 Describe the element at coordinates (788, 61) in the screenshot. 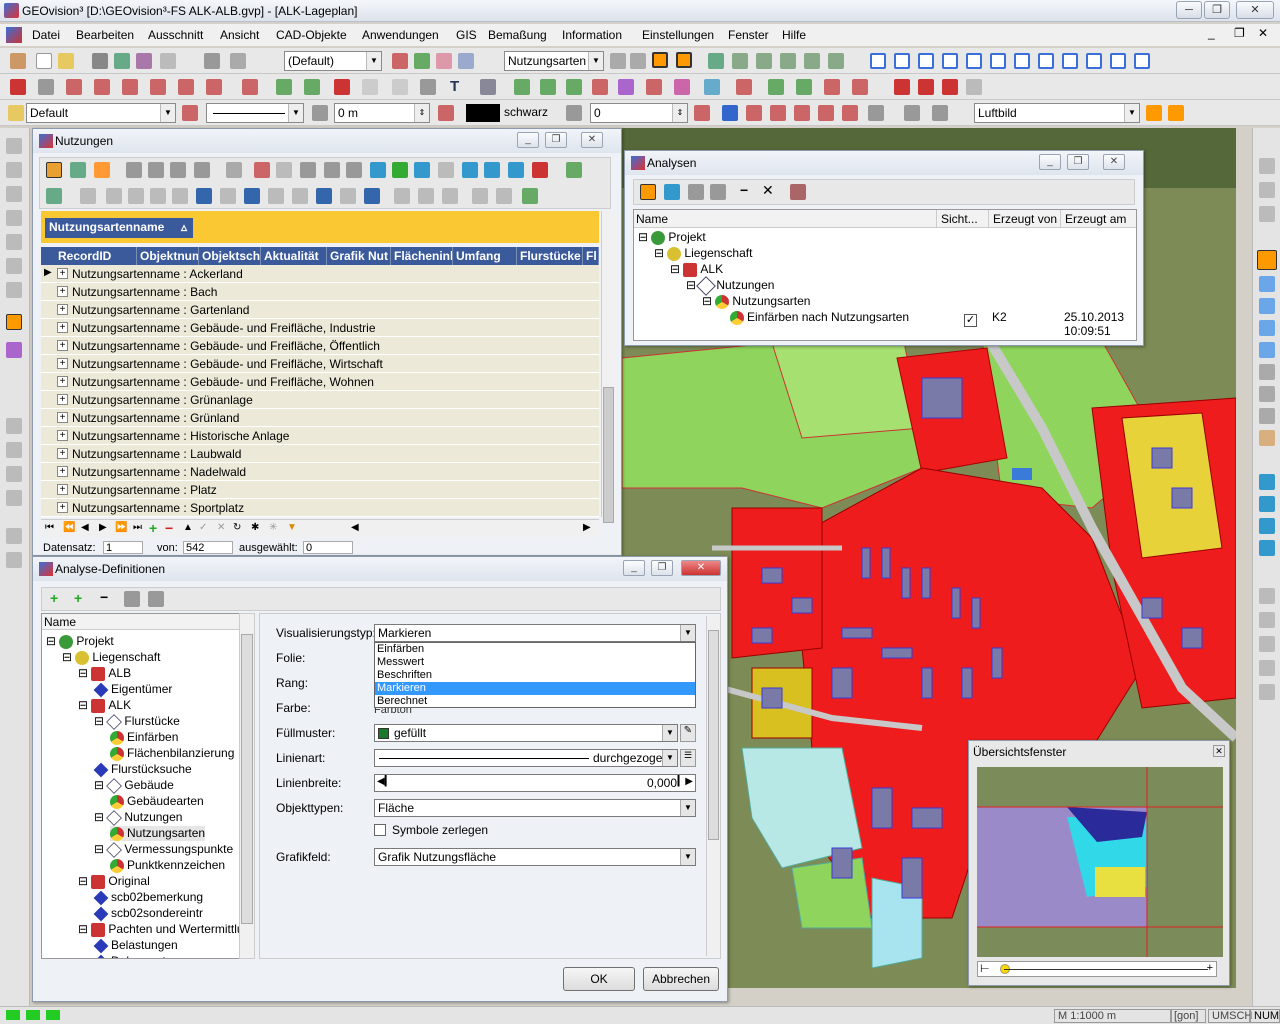

I see `snap4-icon` at that location.